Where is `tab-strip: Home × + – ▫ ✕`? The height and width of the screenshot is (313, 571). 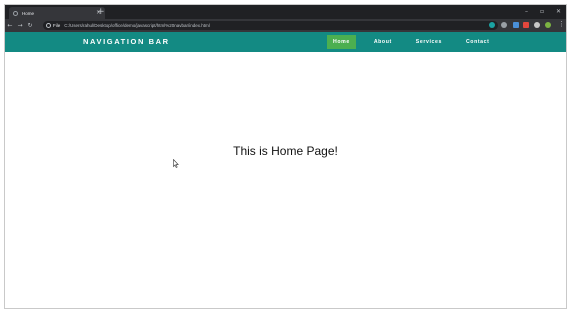
tab-strip: Home × + – ▫ ✕ is located at coordinates (285, 12).